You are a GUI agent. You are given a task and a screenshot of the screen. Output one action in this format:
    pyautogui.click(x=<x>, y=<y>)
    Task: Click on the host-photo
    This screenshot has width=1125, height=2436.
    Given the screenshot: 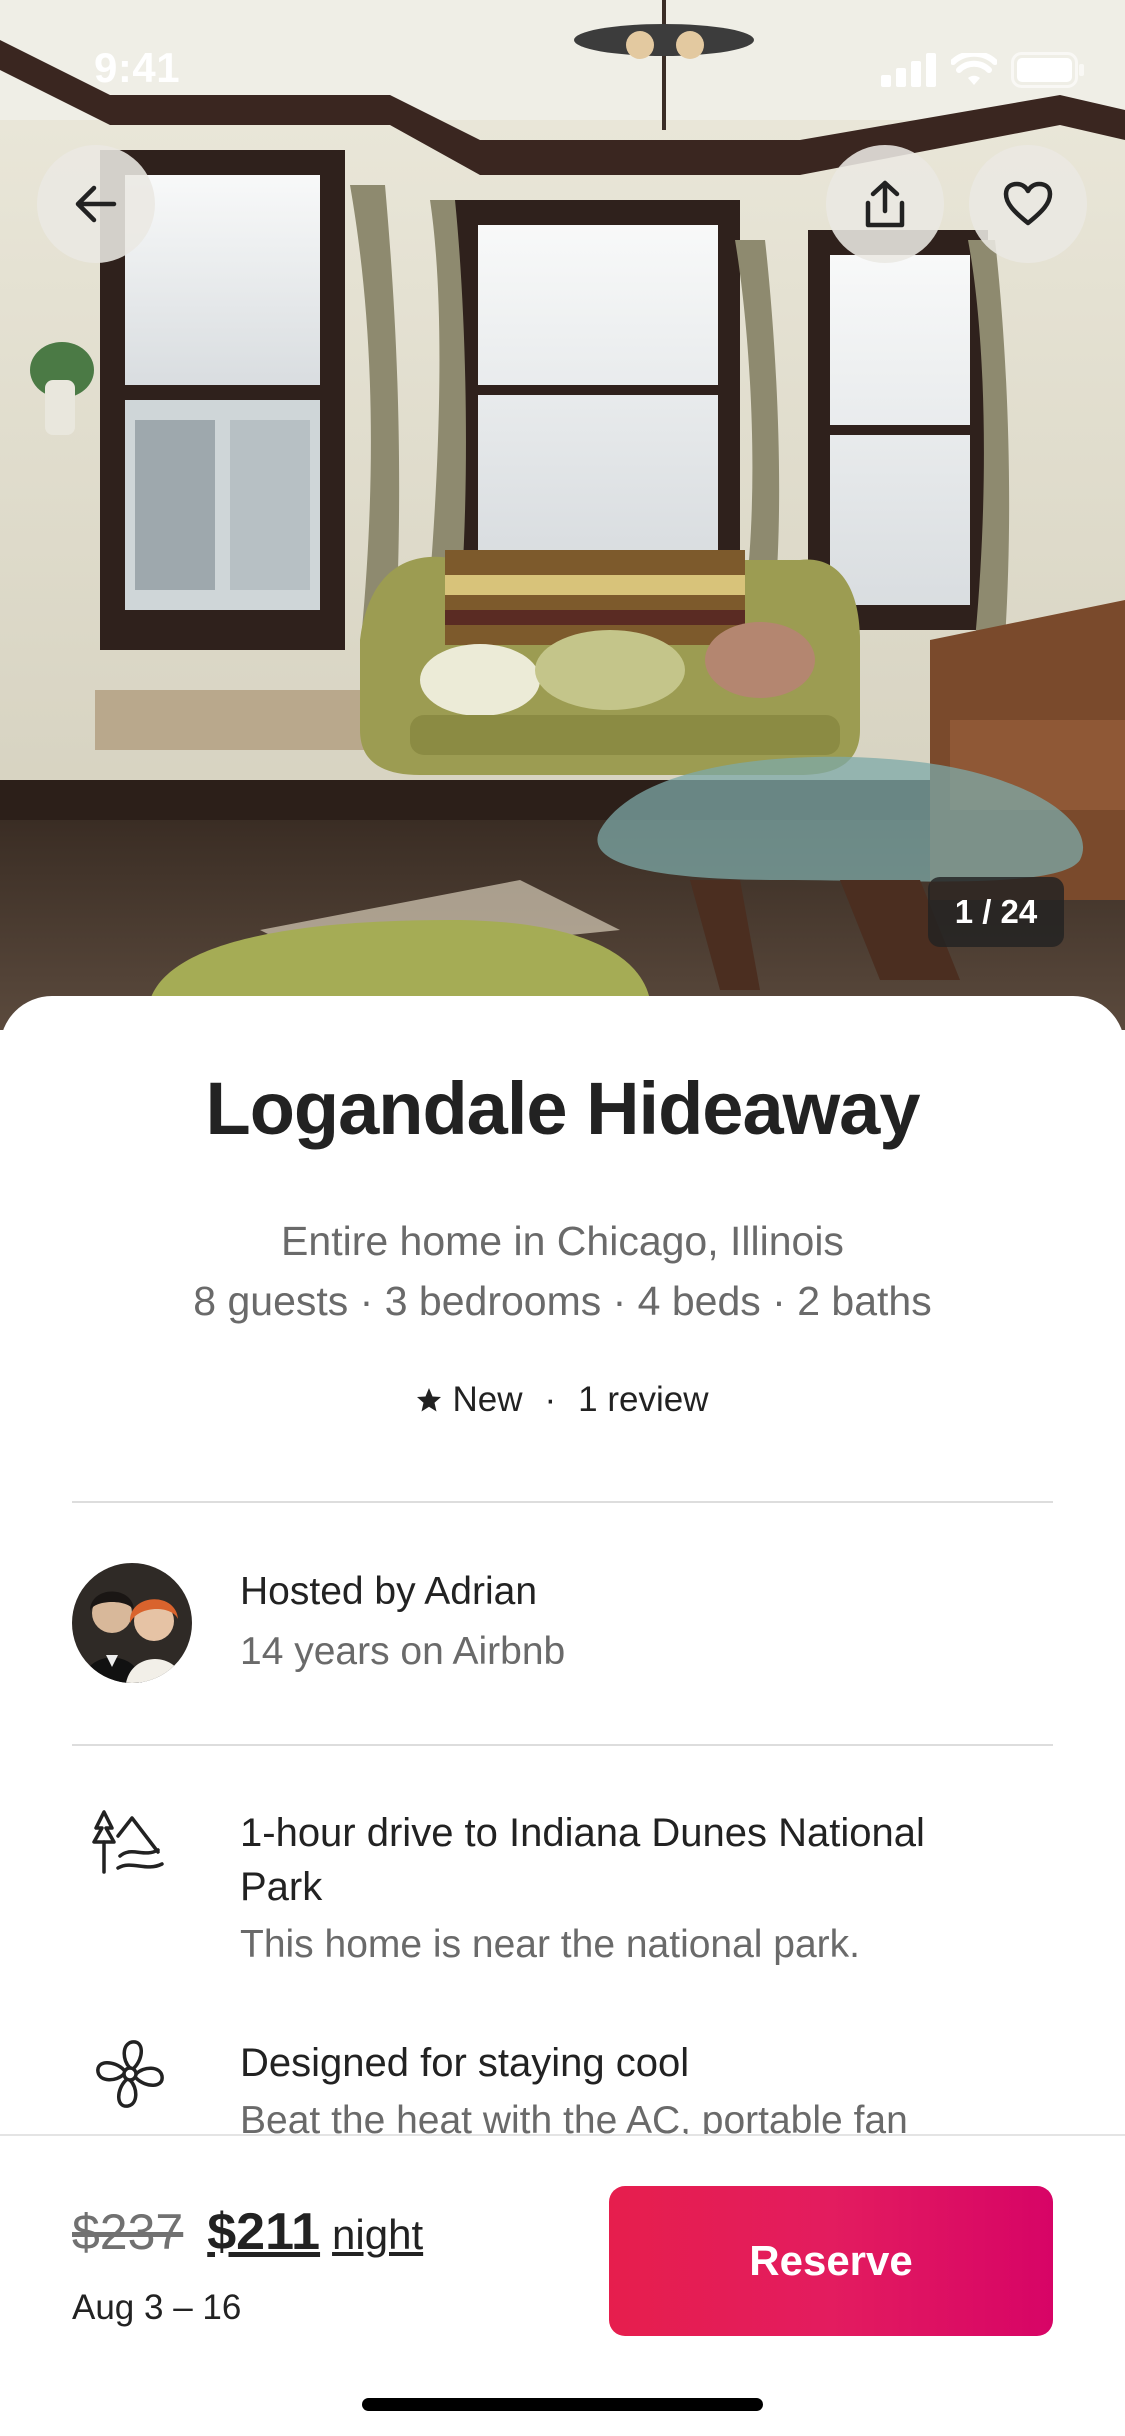 What is the action you would take?
    pyautogui.click(x=132, y=1623)
    